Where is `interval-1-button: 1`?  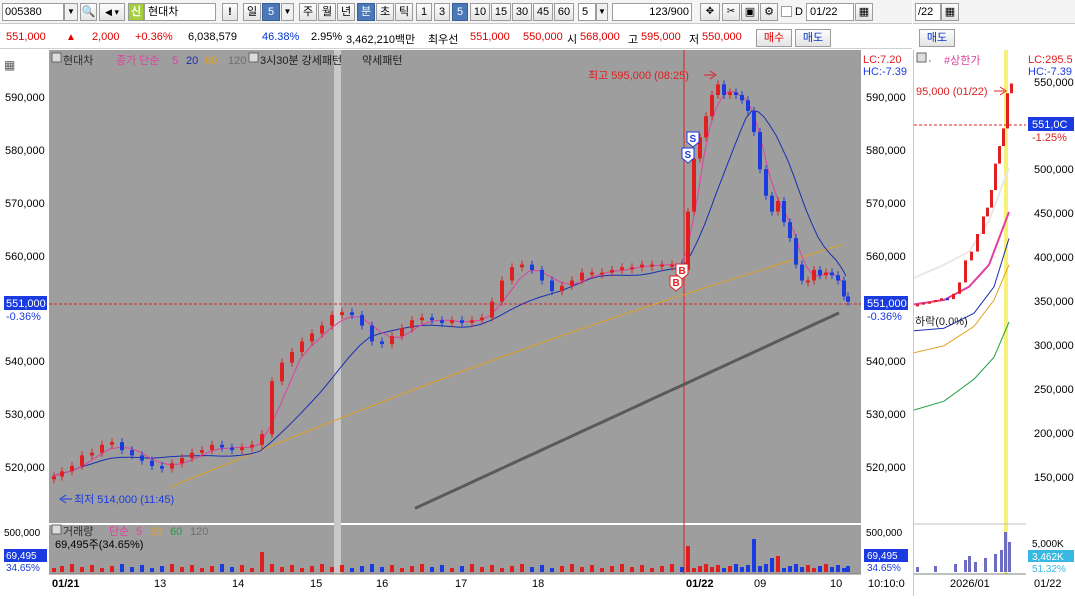
interval-1-button: 1 is located at coordinates (424, 12).